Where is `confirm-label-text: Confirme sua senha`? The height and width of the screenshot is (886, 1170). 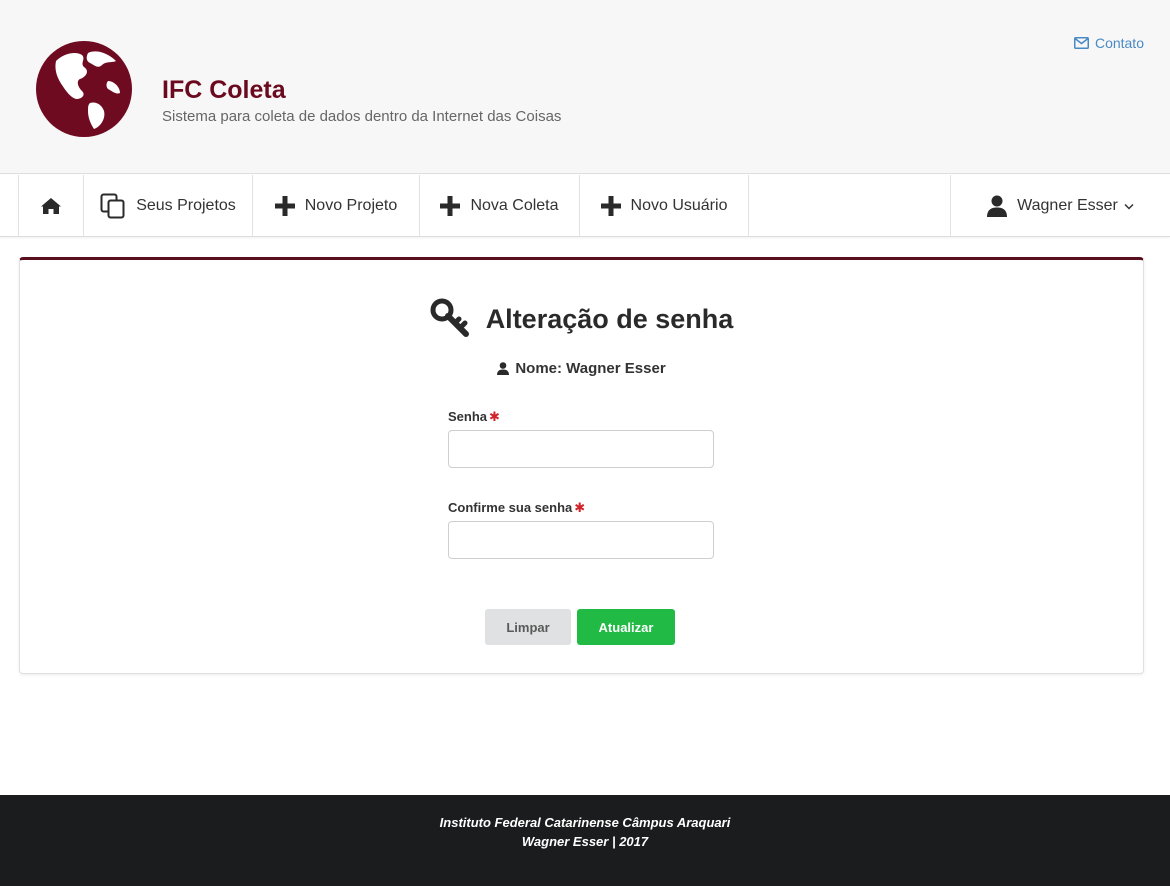
confirm-label-text: Confirme sua senha is located at coordinates (510, 507).